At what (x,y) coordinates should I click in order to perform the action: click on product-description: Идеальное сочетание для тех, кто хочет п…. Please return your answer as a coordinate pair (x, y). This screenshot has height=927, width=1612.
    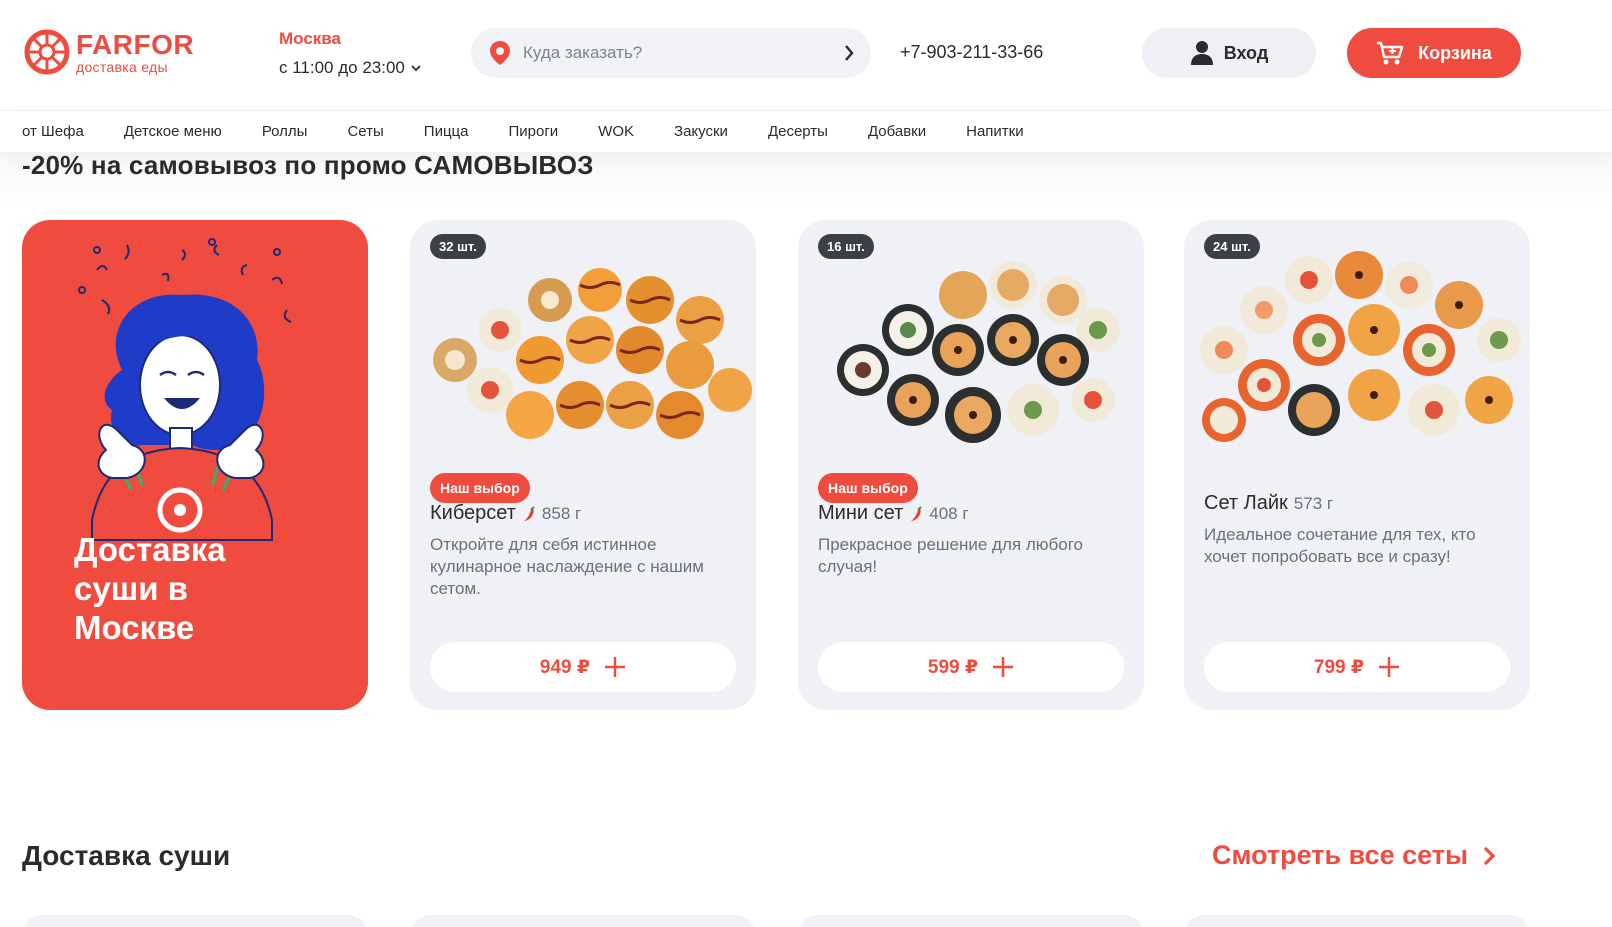
    Looking at the image, I should click on (1340, 545).